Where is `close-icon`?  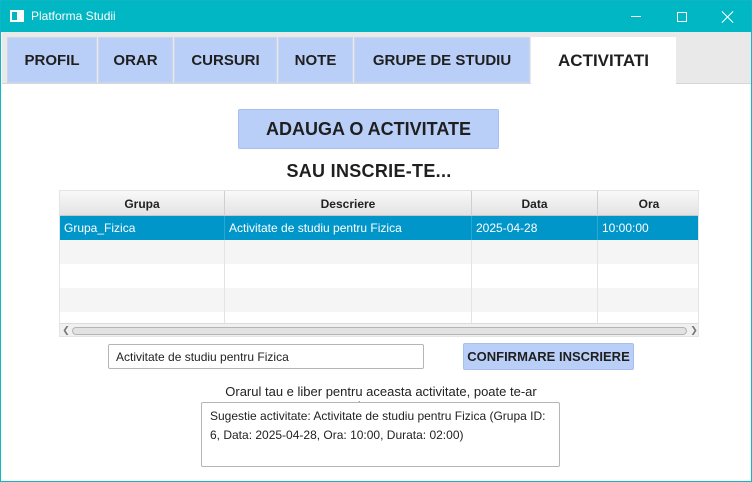 close-icon is located at coordinates (728, 17).